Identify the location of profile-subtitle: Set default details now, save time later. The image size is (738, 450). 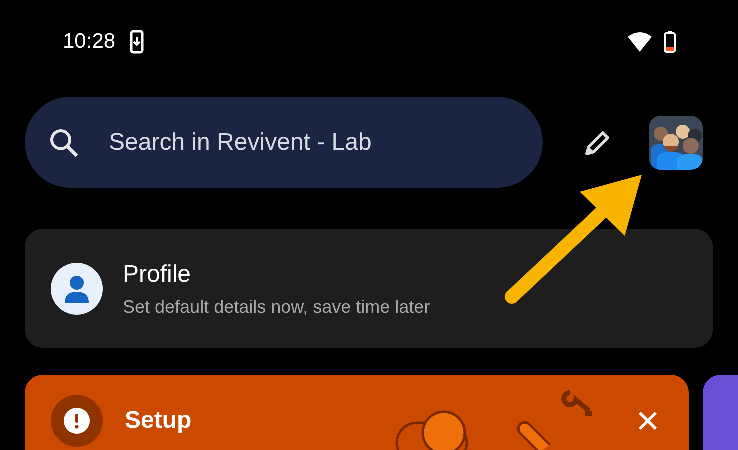
(276, 307).